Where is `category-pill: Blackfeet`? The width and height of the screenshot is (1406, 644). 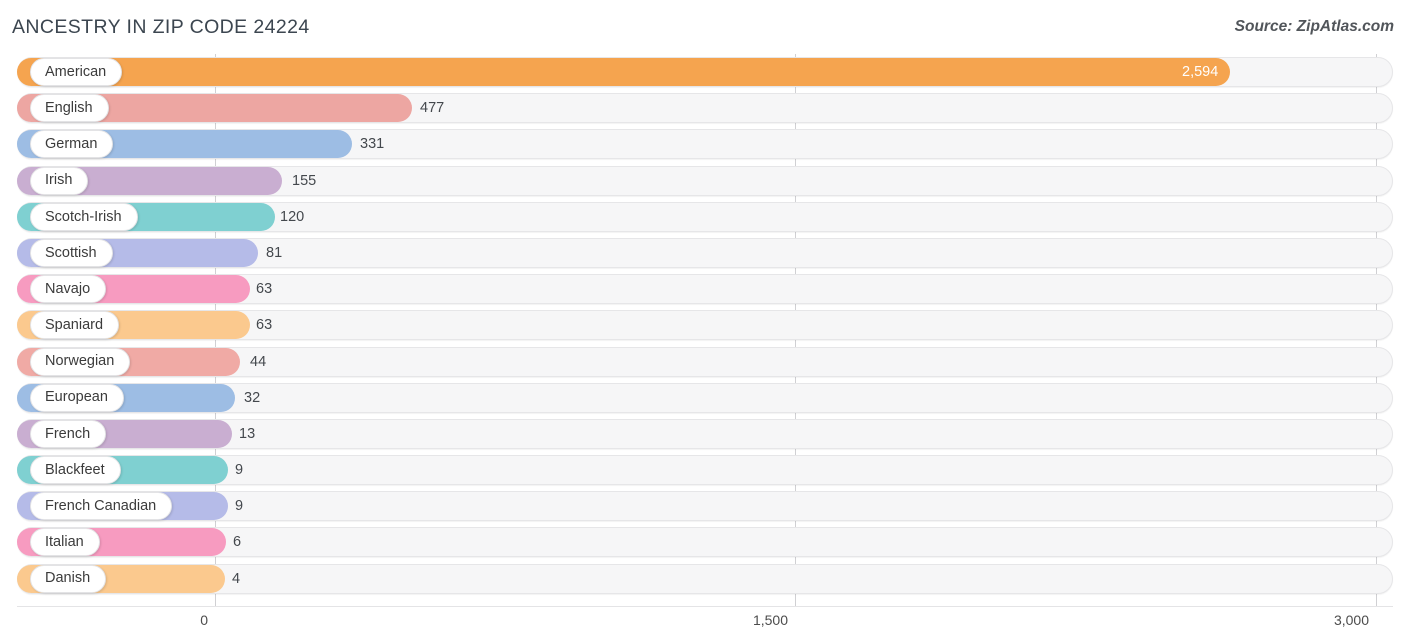
category-pill: Blackfeet is located at coordinates (75, 470).